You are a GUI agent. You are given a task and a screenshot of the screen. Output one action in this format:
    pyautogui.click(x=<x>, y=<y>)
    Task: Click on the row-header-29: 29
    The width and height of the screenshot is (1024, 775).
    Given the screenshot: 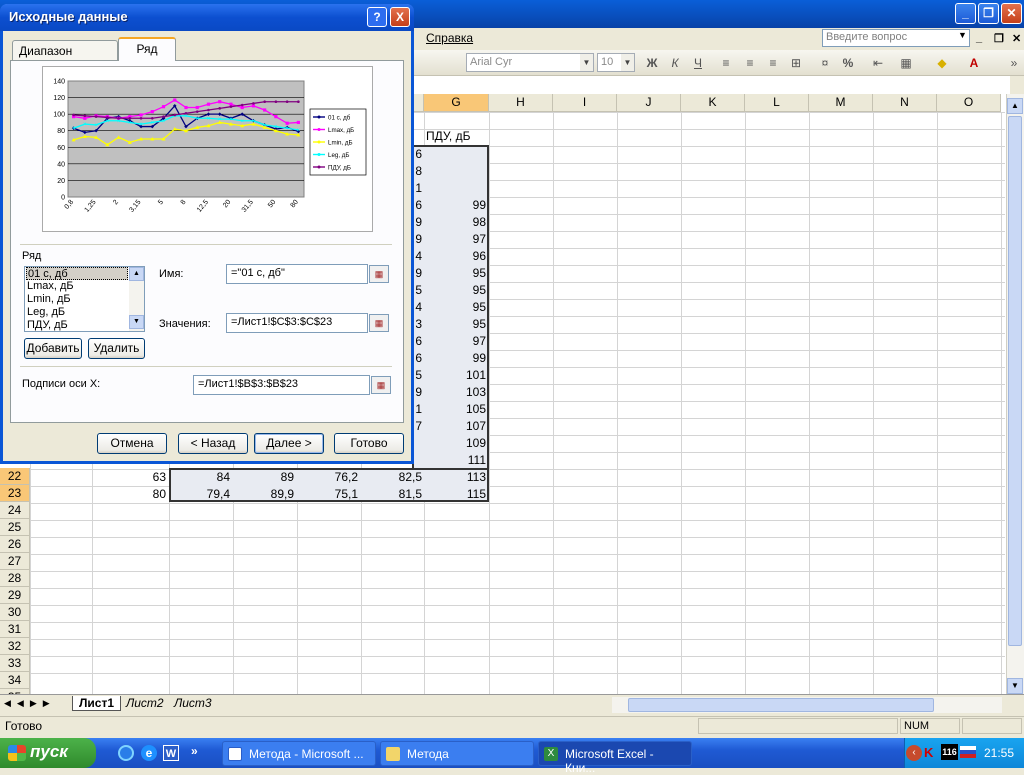 What is the action you would take?
    pyautogui.click(x=15, y=595)
    